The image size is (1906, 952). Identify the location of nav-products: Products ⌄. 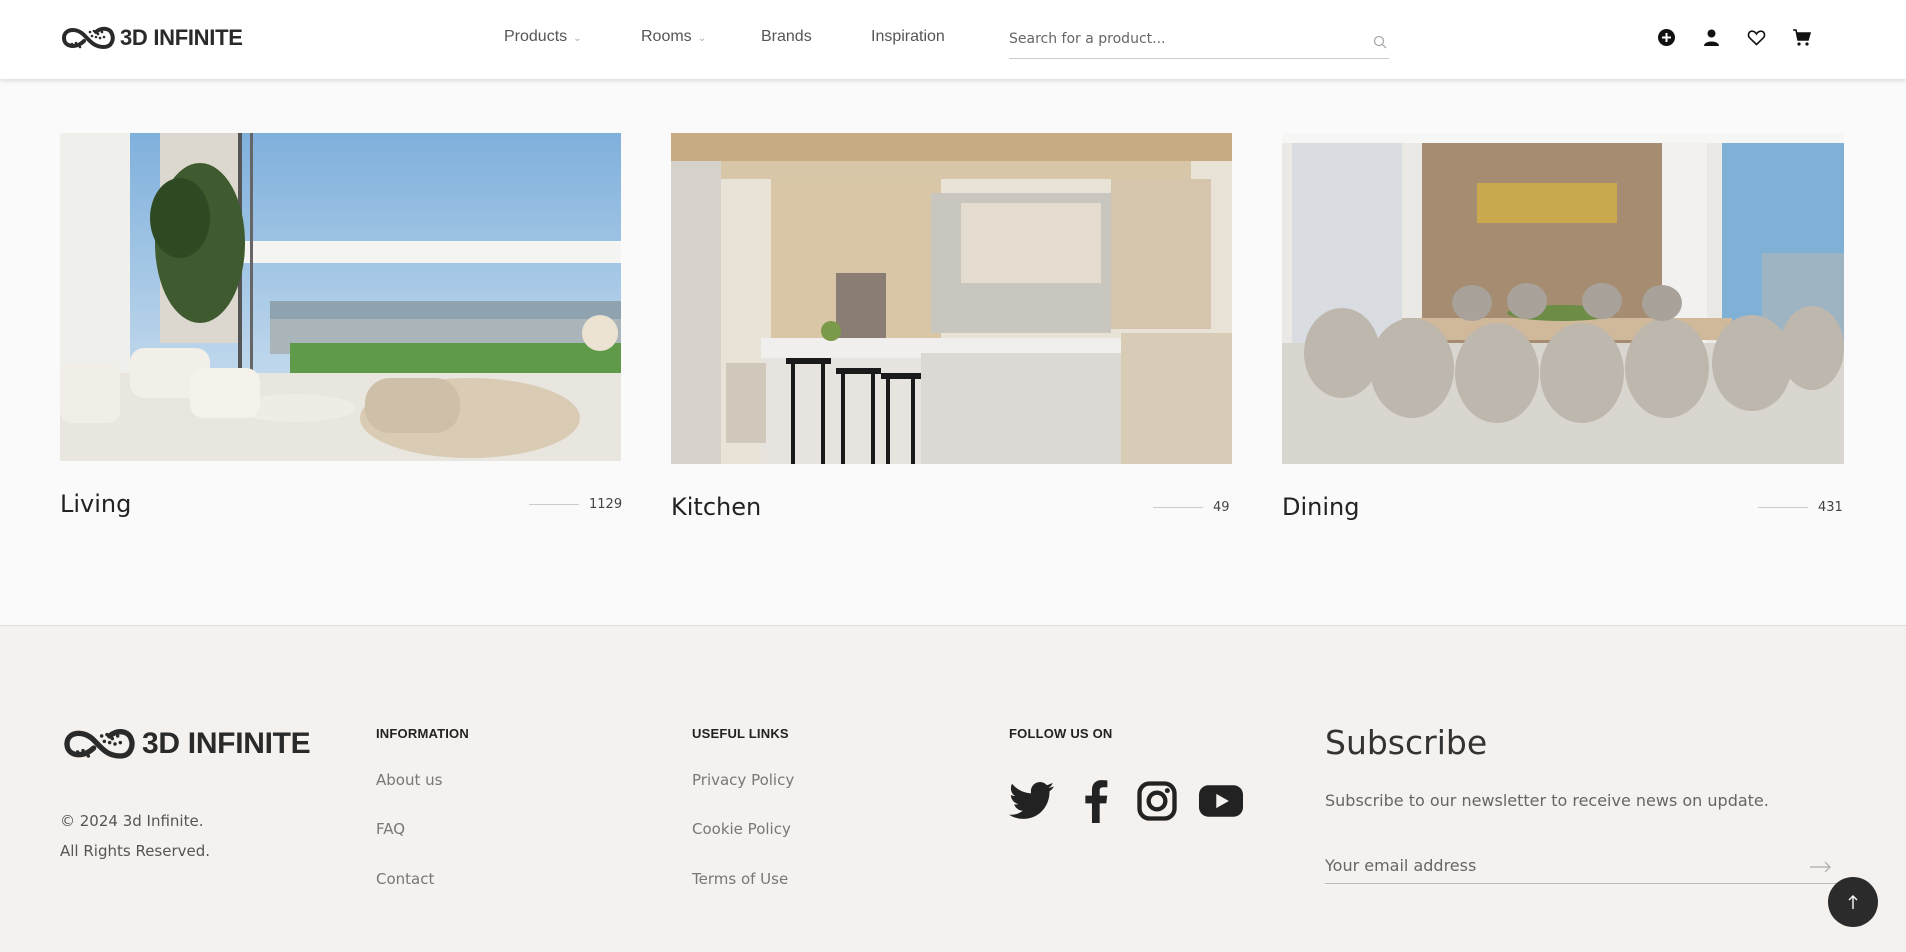
(543, 37).